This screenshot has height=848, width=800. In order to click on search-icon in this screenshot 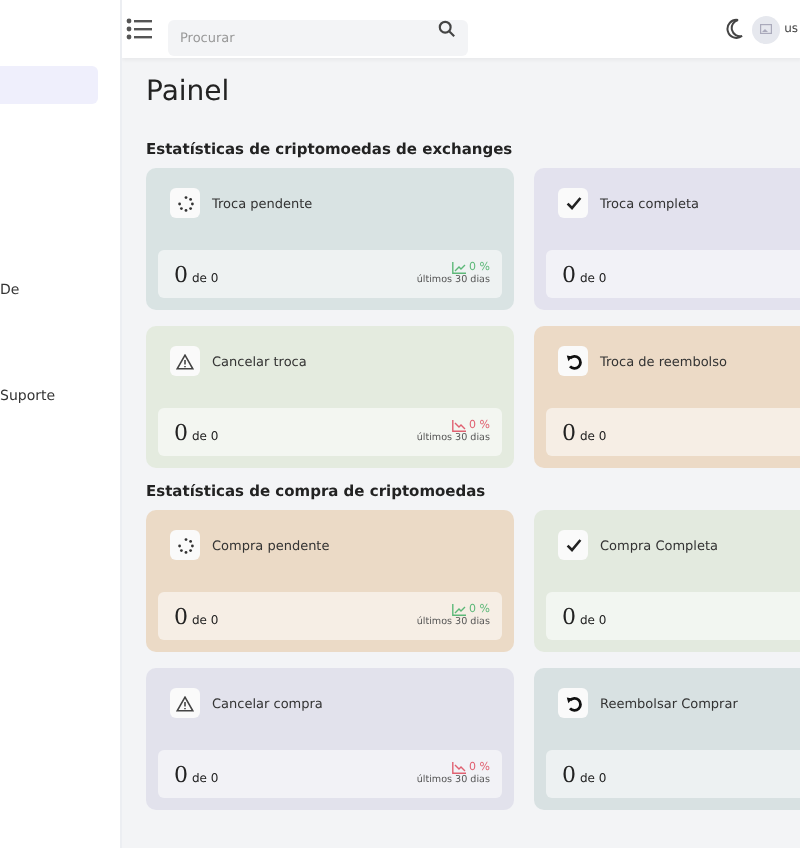, I will do `click(447, 29)`.